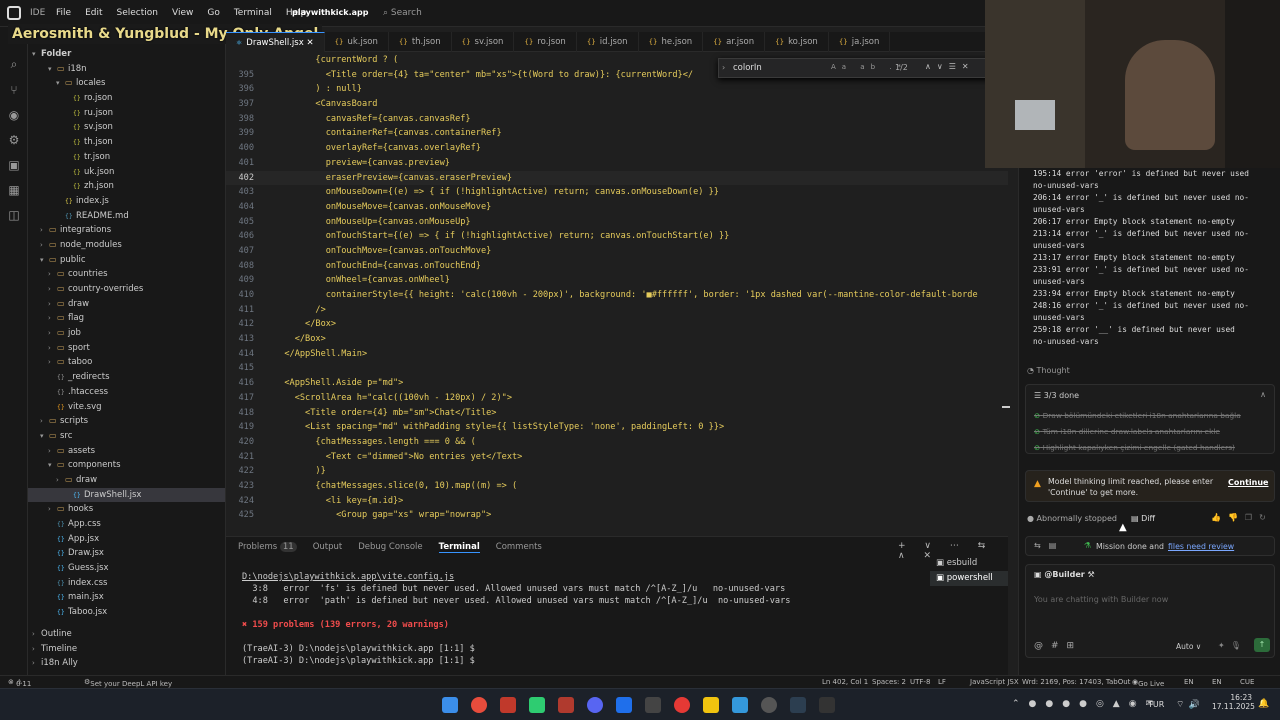  Describe the element at coordinates (126, 113) in the screenshot. I see `tree-file: {} ru.json` at that location.